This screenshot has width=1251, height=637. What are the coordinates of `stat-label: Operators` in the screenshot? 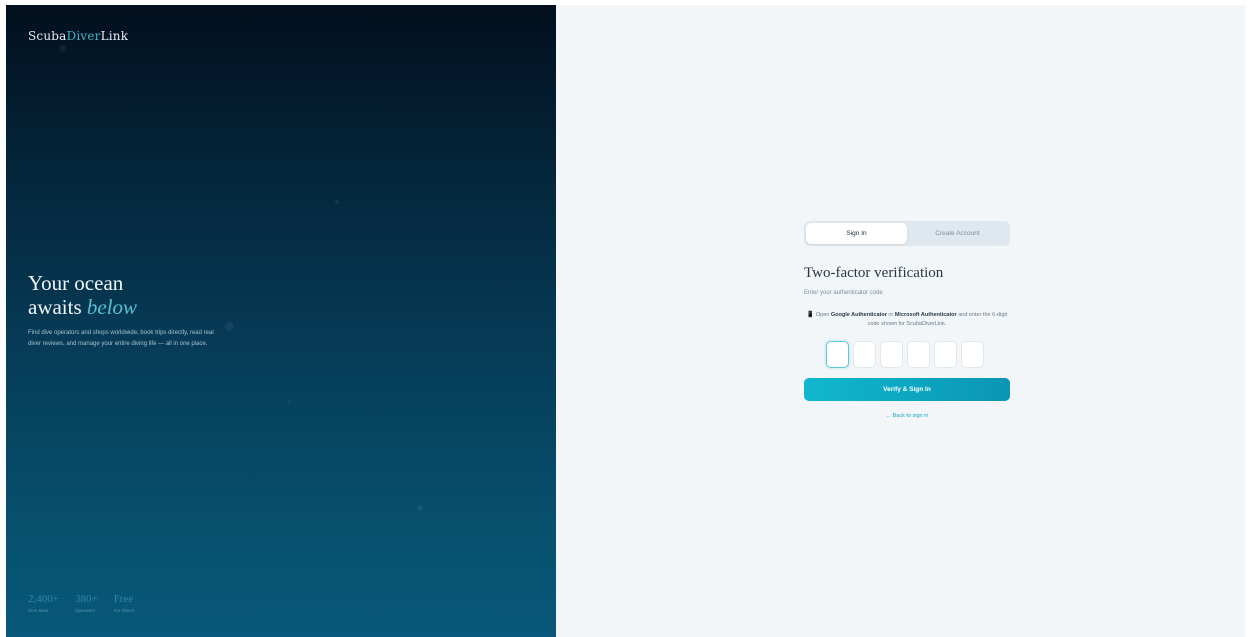 It's located at (84, 610).